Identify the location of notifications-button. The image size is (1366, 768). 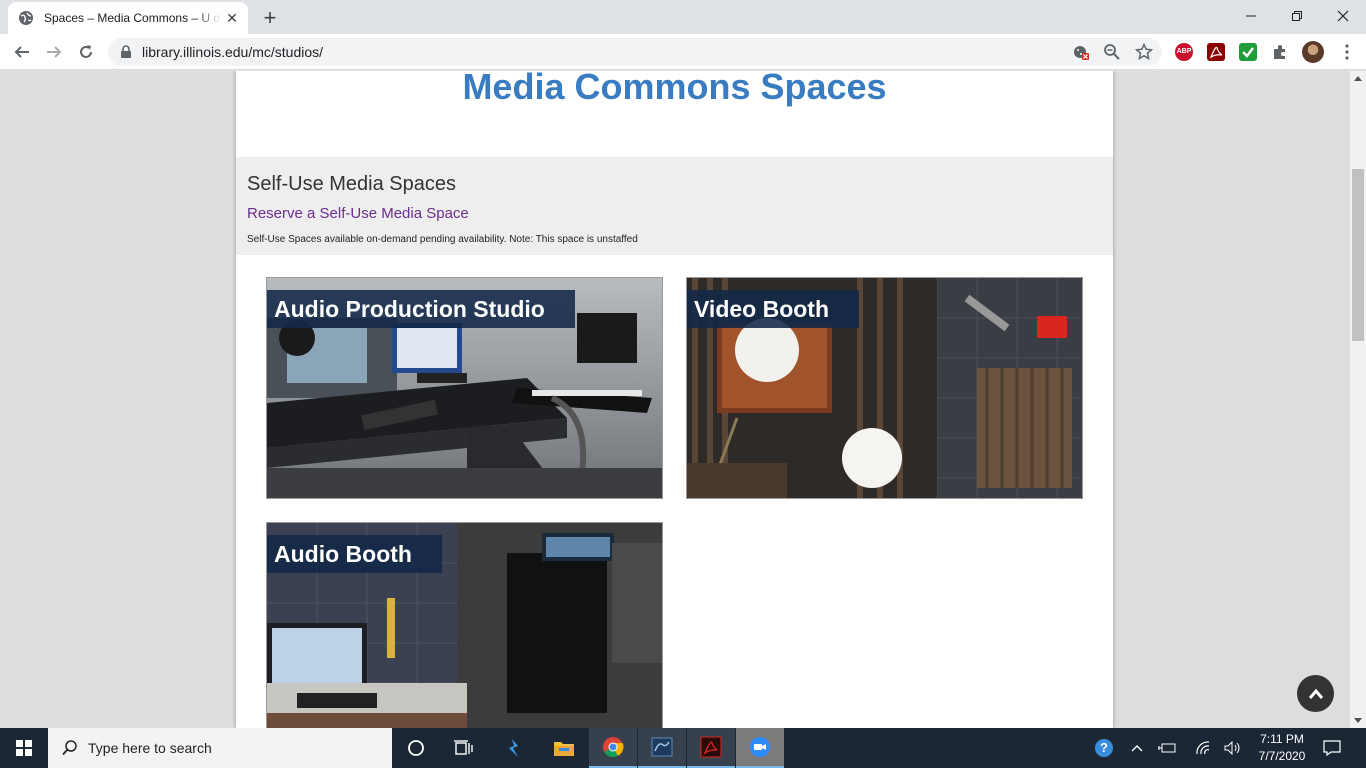
(1332, 748).